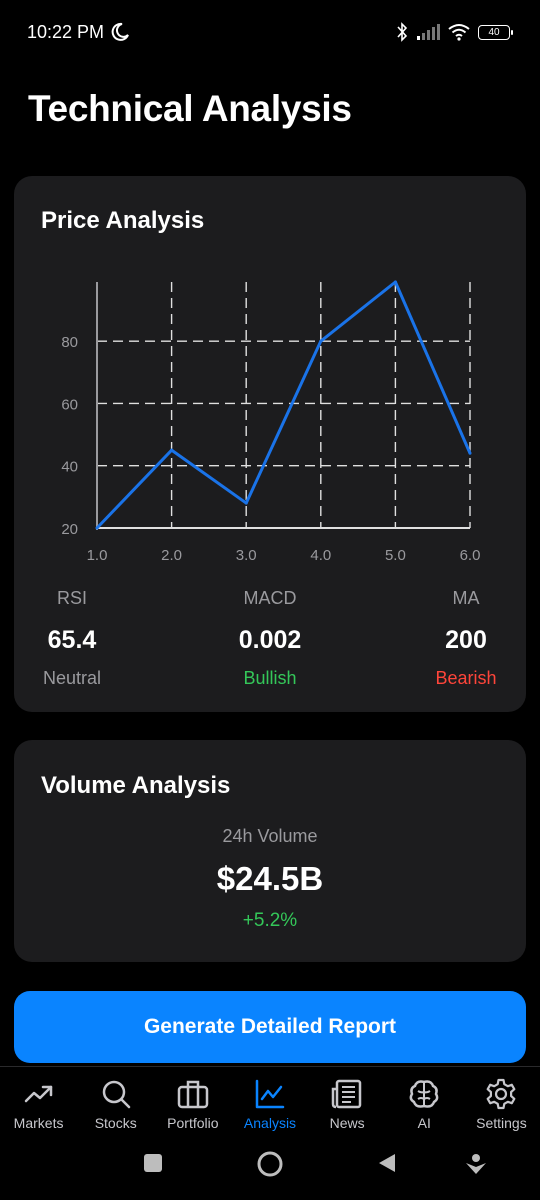  What do you see at coordinates (270, 678) in the screenshot?
I see `indicator-status: Bullish` at bounding box center [270, 678].